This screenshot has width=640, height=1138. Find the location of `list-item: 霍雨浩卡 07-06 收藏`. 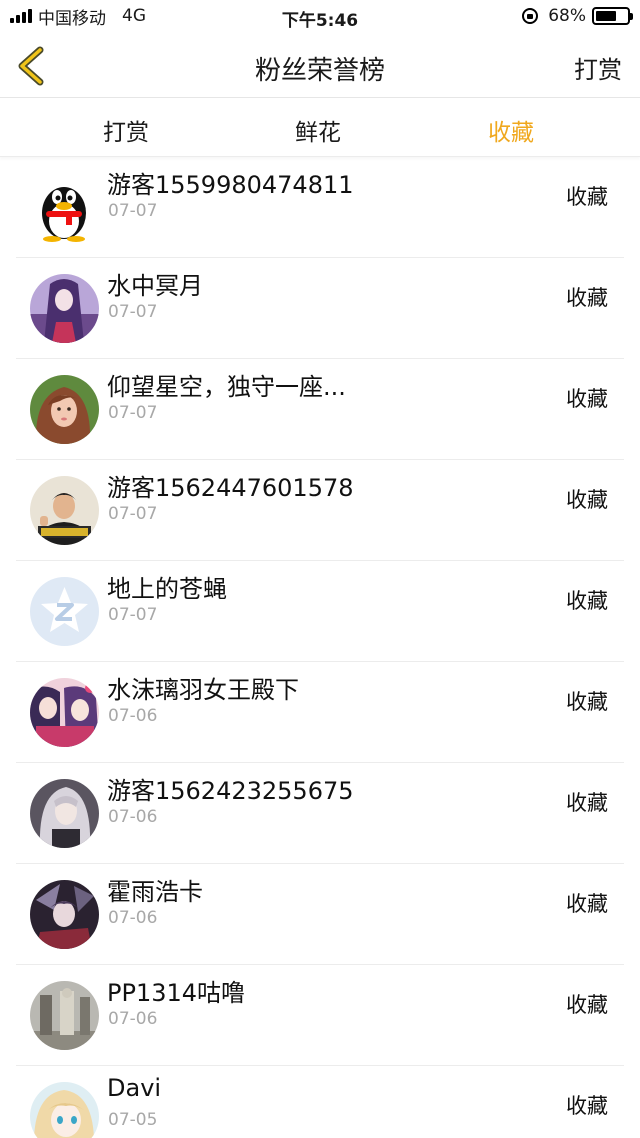

list-item: 霍雨浩卡 07-06 收藏 is located at coordinates (320, 914).